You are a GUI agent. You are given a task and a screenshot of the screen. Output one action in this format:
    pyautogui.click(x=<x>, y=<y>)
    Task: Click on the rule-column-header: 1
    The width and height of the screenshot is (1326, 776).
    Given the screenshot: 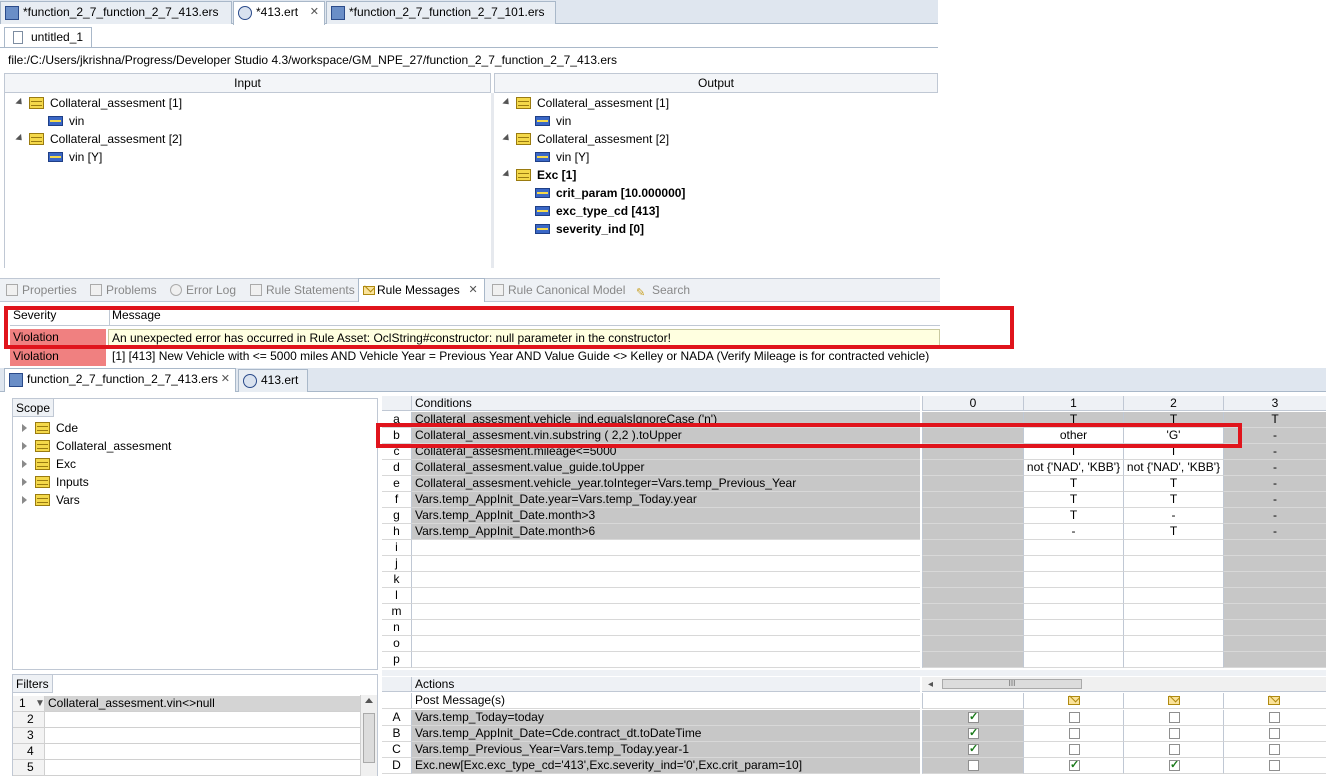 What is the action you would take?
    pyautogui.click(x=1073, y=403)
    